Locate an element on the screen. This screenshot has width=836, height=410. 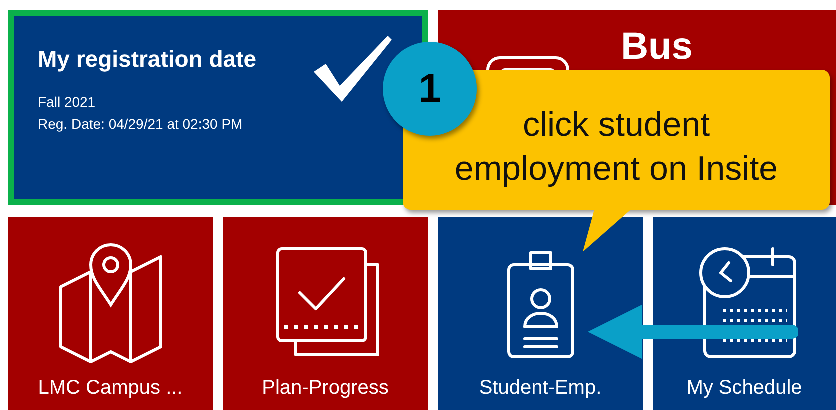
tile-label: My Schedule is located at coordinates (744, 388).